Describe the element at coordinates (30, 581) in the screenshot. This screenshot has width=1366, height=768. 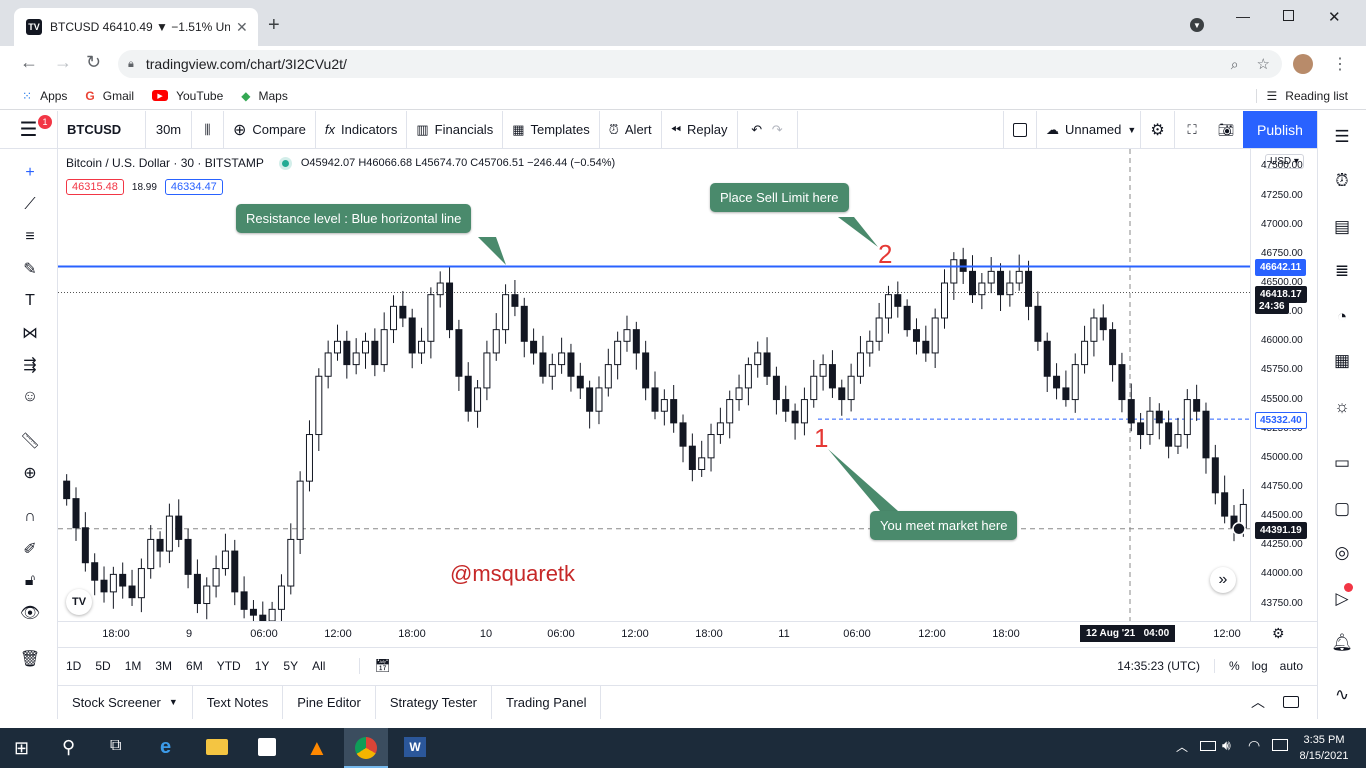
I see `lock-icon: 🔓︎` at that location.